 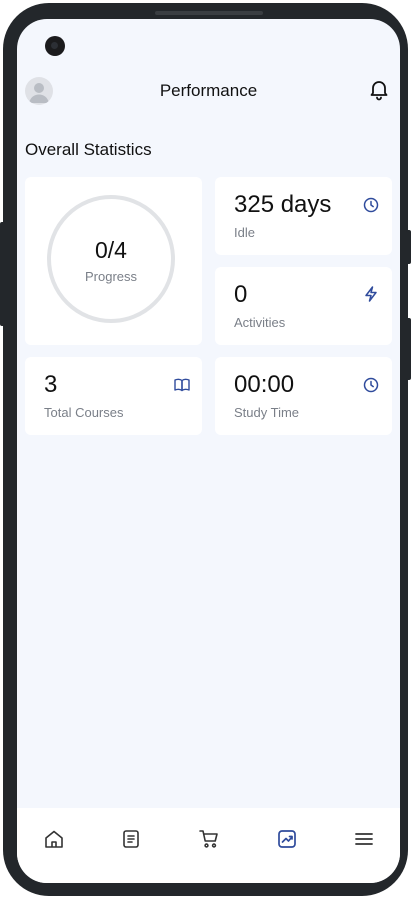 I want to click on study-time-label: Study Time, so click(x=267, y=412).